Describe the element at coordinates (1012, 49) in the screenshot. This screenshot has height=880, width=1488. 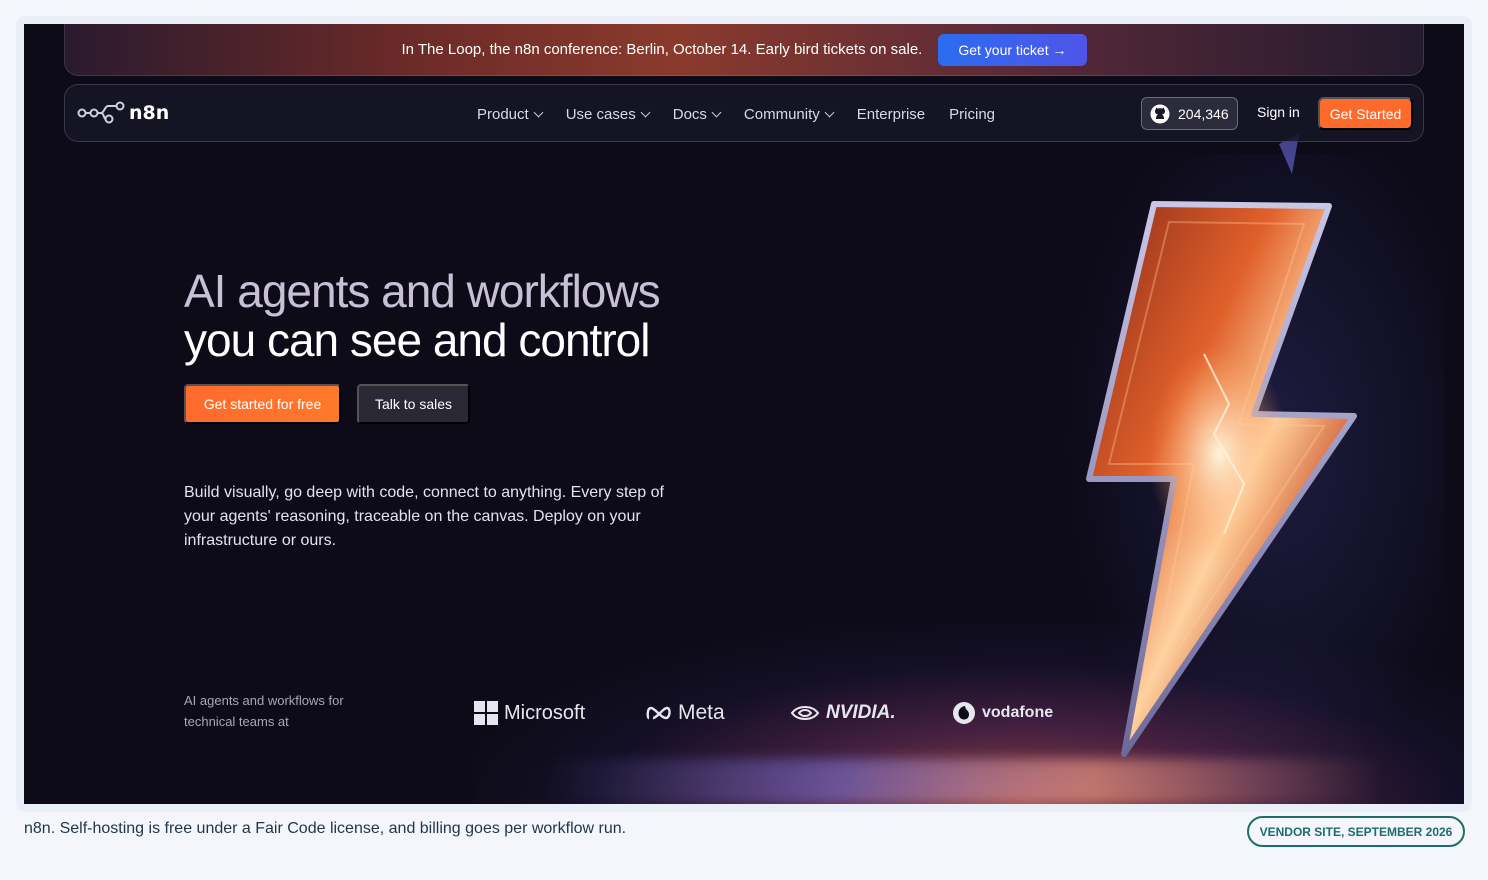
I see `get-ticket-button: Get your ticket →` at that location.